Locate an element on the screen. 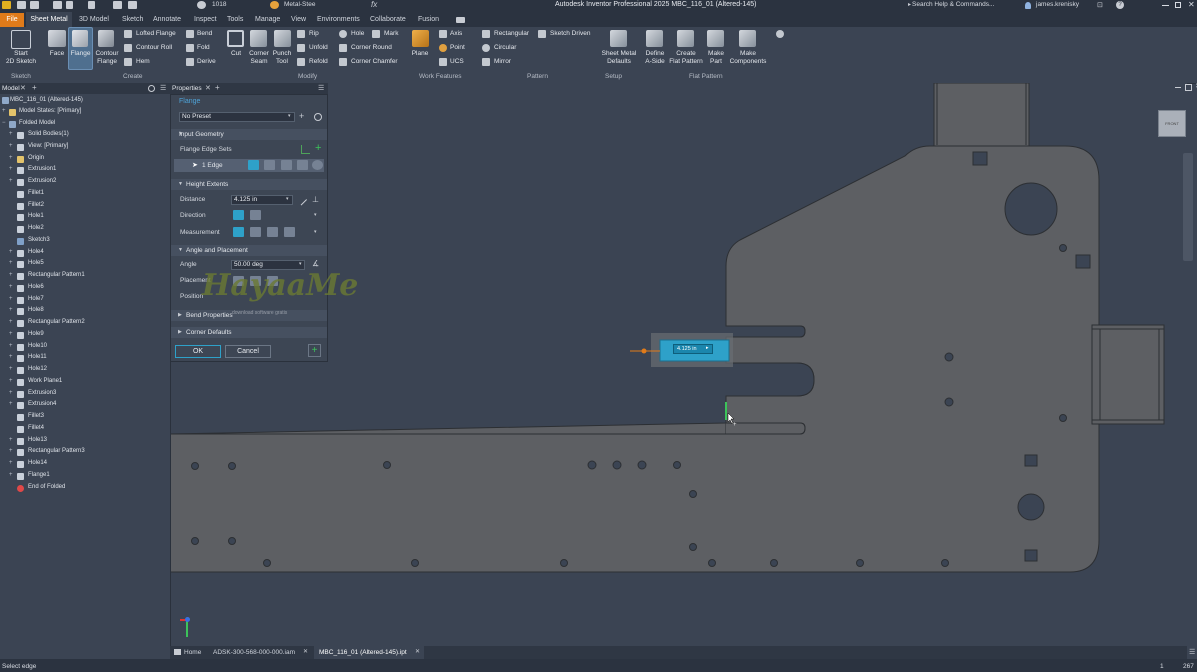  rectangular-pattern-button: Rectangular is located at coordinates (511, 33).